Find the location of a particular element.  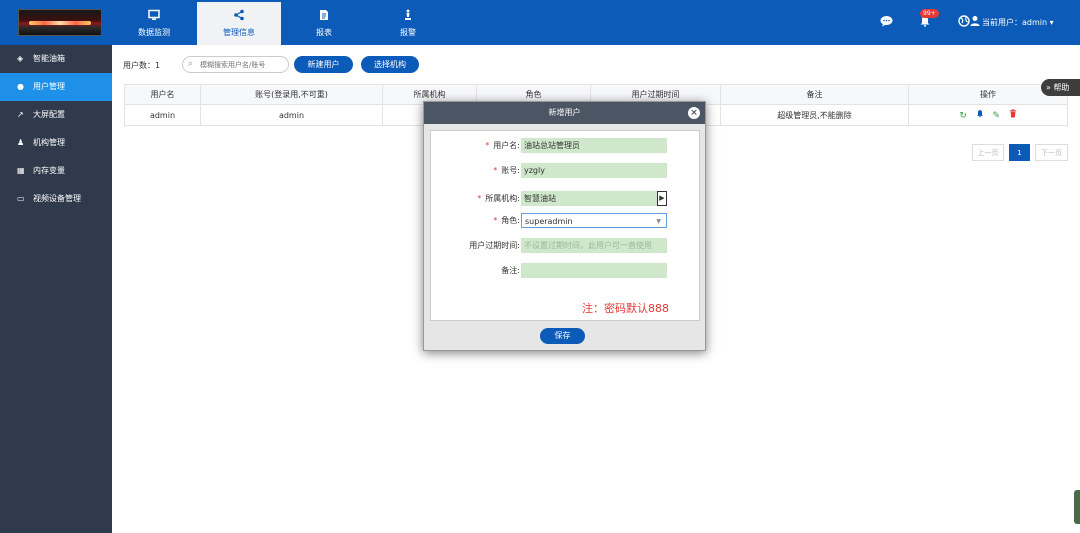

field-label: 备注: is located at coordinates (510, 270).